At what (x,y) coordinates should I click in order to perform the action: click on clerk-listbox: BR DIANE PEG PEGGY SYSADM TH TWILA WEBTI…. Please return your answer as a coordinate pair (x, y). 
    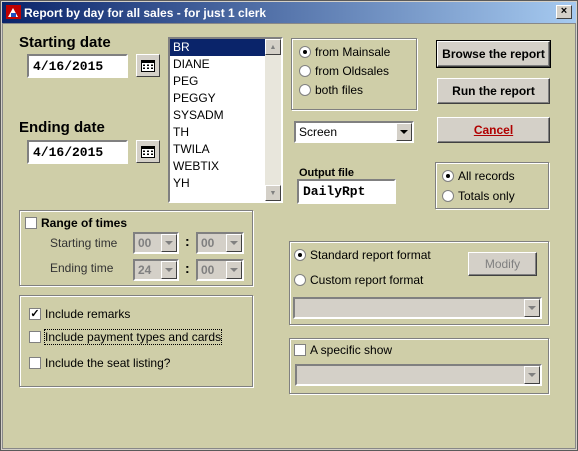
    Looking at the image, I should click on (225, 120).